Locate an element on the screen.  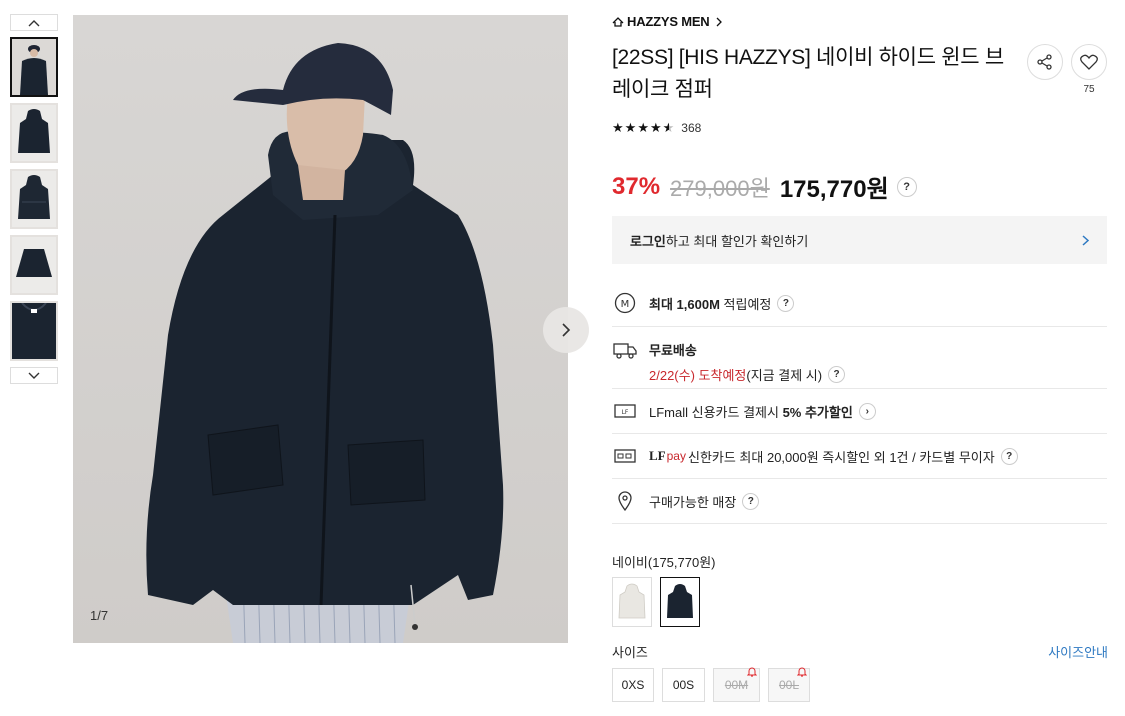
image-counter: 1/7 is located at coordinates (99, 615).